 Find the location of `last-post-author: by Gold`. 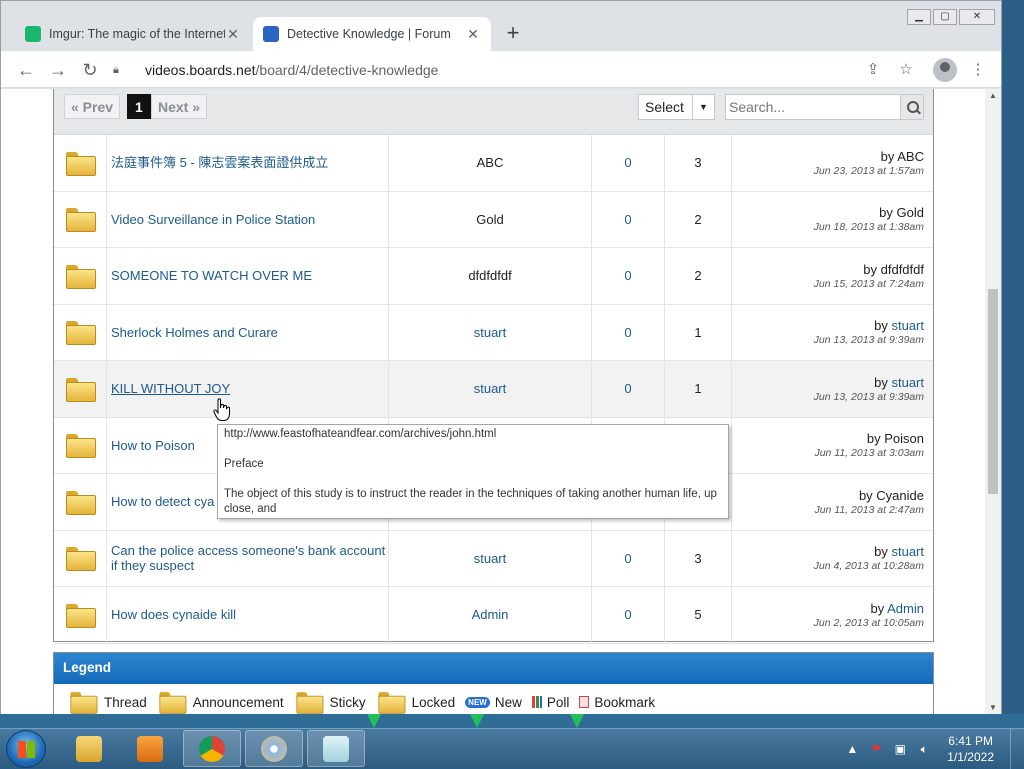

last-post-author: by Gold is located at coordinates (901, 212).